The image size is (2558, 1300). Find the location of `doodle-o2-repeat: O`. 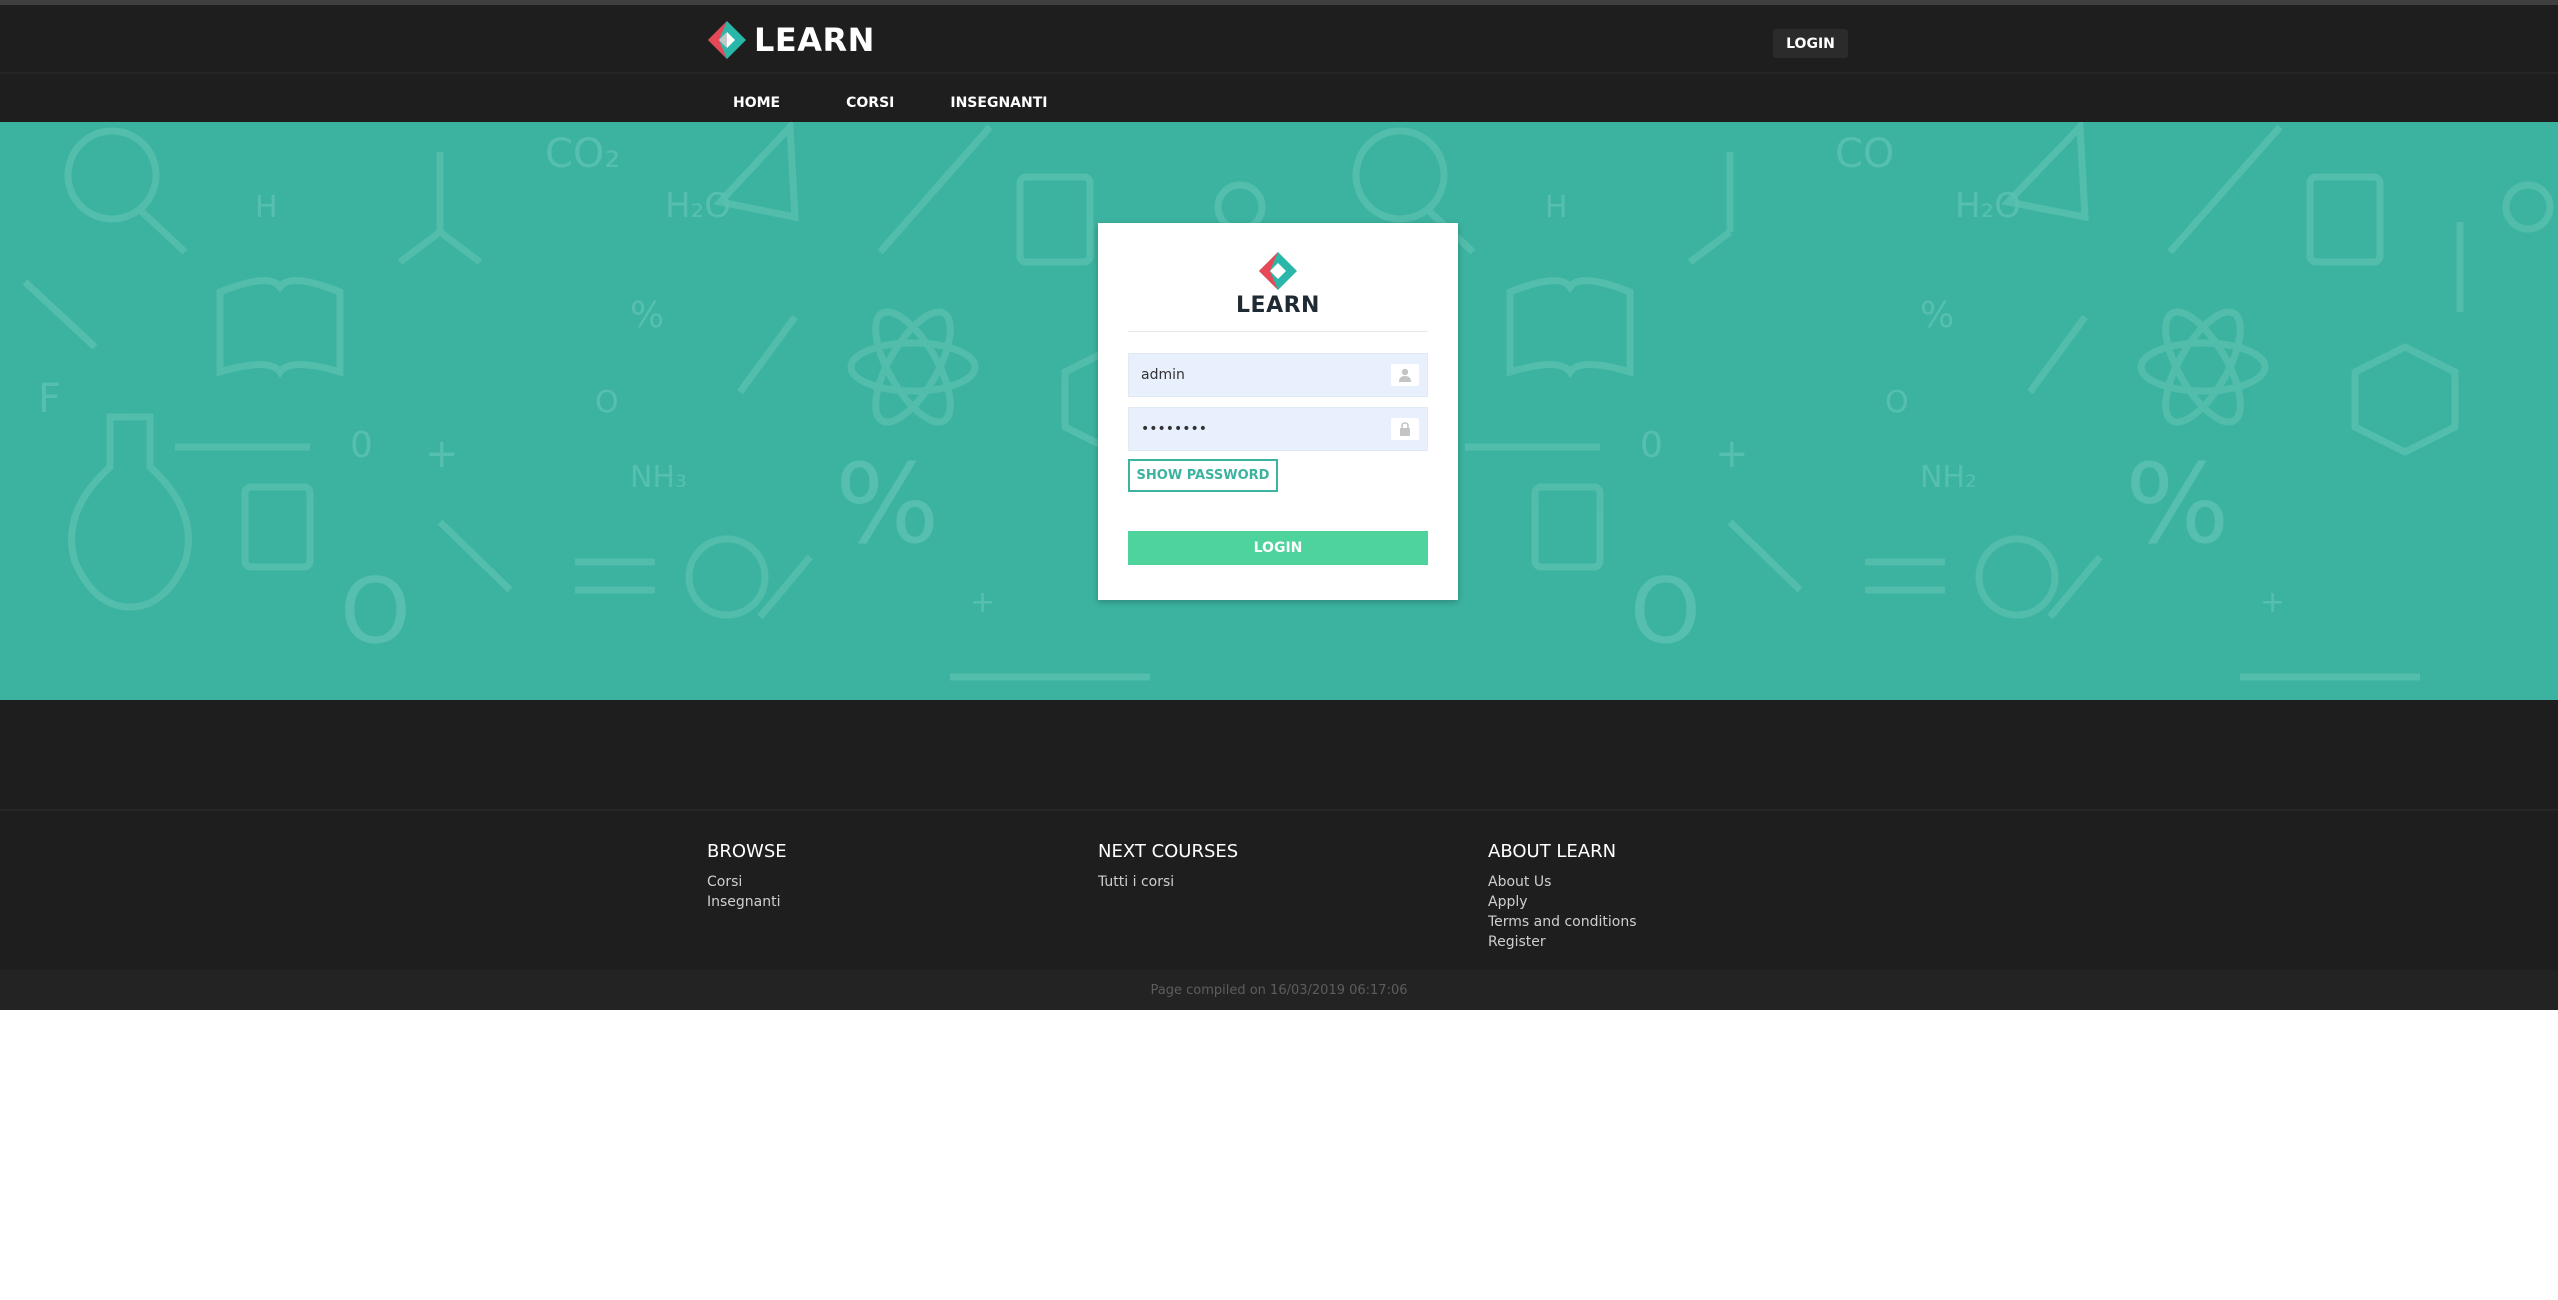

doodle-o2-repeat: O is located at coordinates (1665, 611).